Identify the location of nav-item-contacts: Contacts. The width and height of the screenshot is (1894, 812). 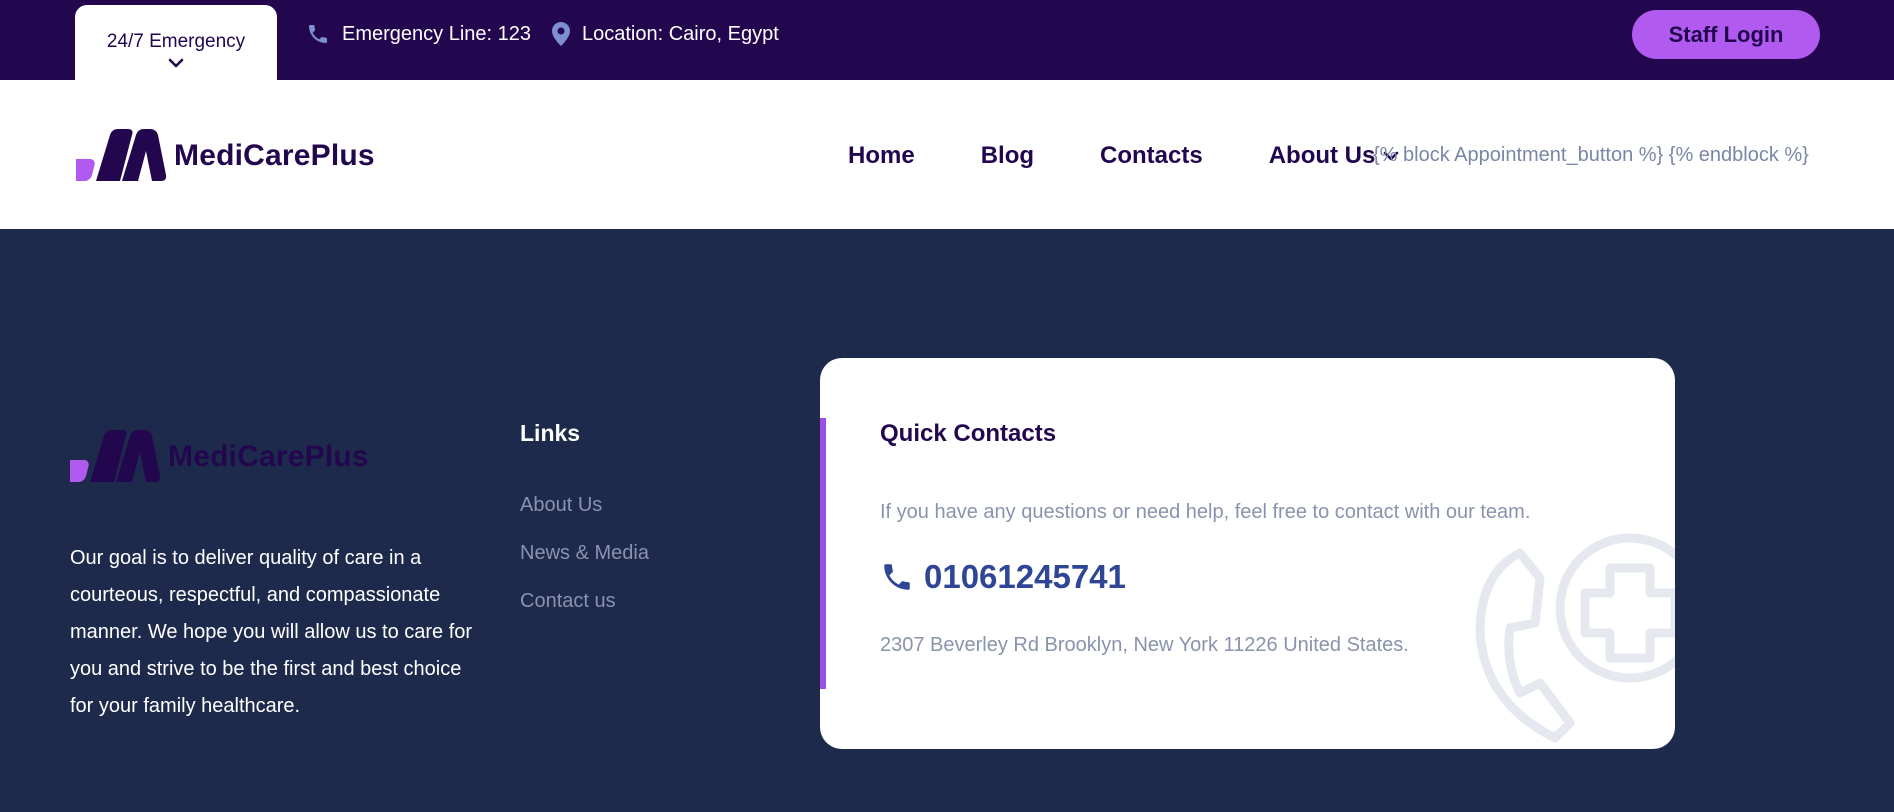
(1151, 156).